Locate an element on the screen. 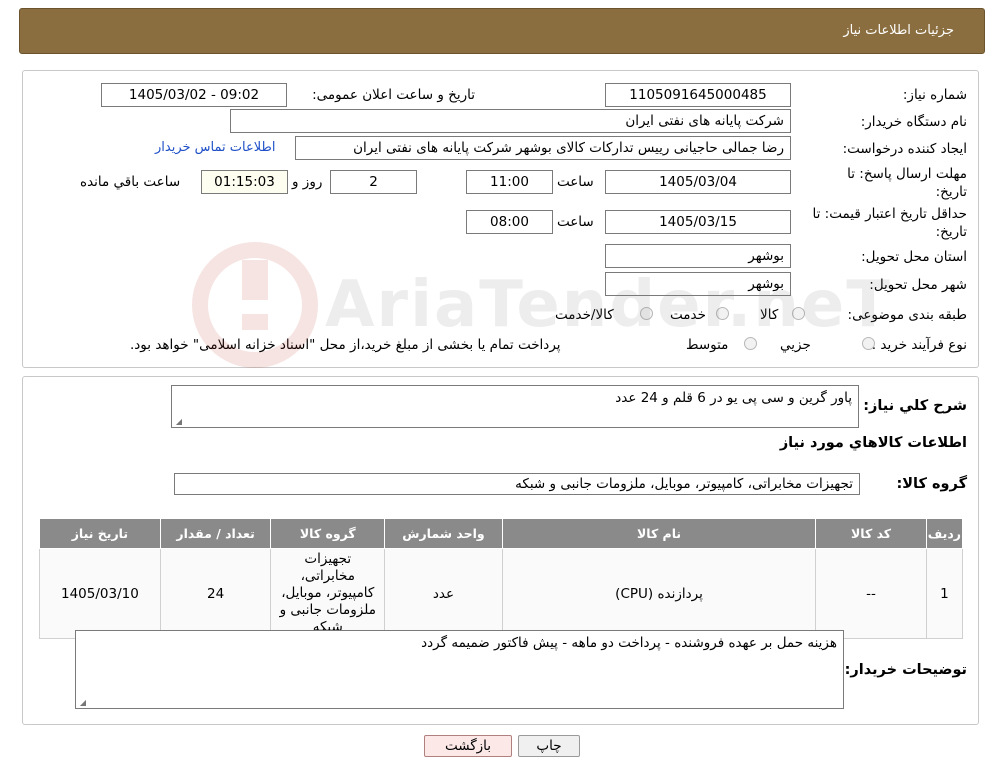  col-date-header: تاريخ نياز is located at coordinates (100, 533).